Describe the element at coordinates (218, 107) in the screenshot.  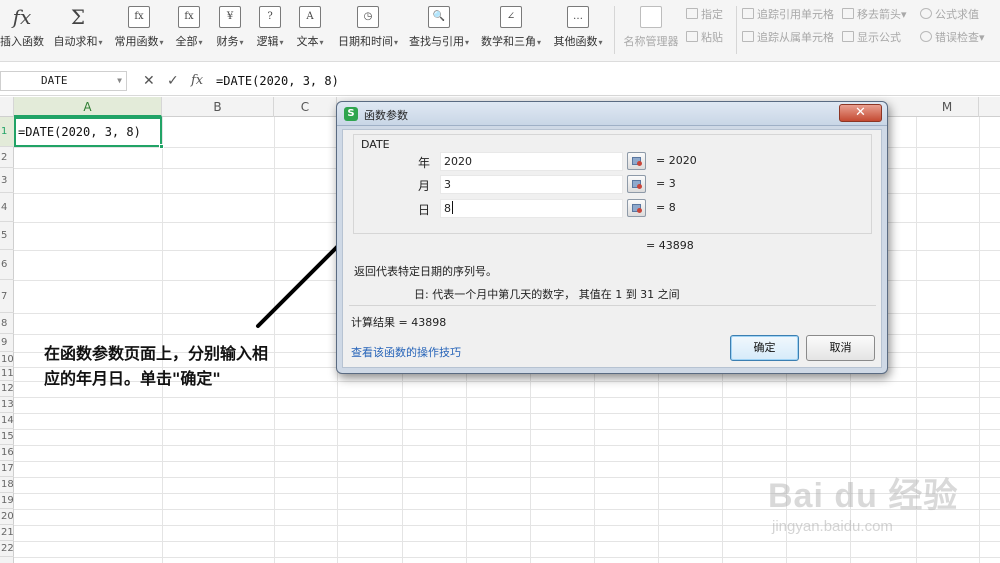
I see `column-header: B` at that location.